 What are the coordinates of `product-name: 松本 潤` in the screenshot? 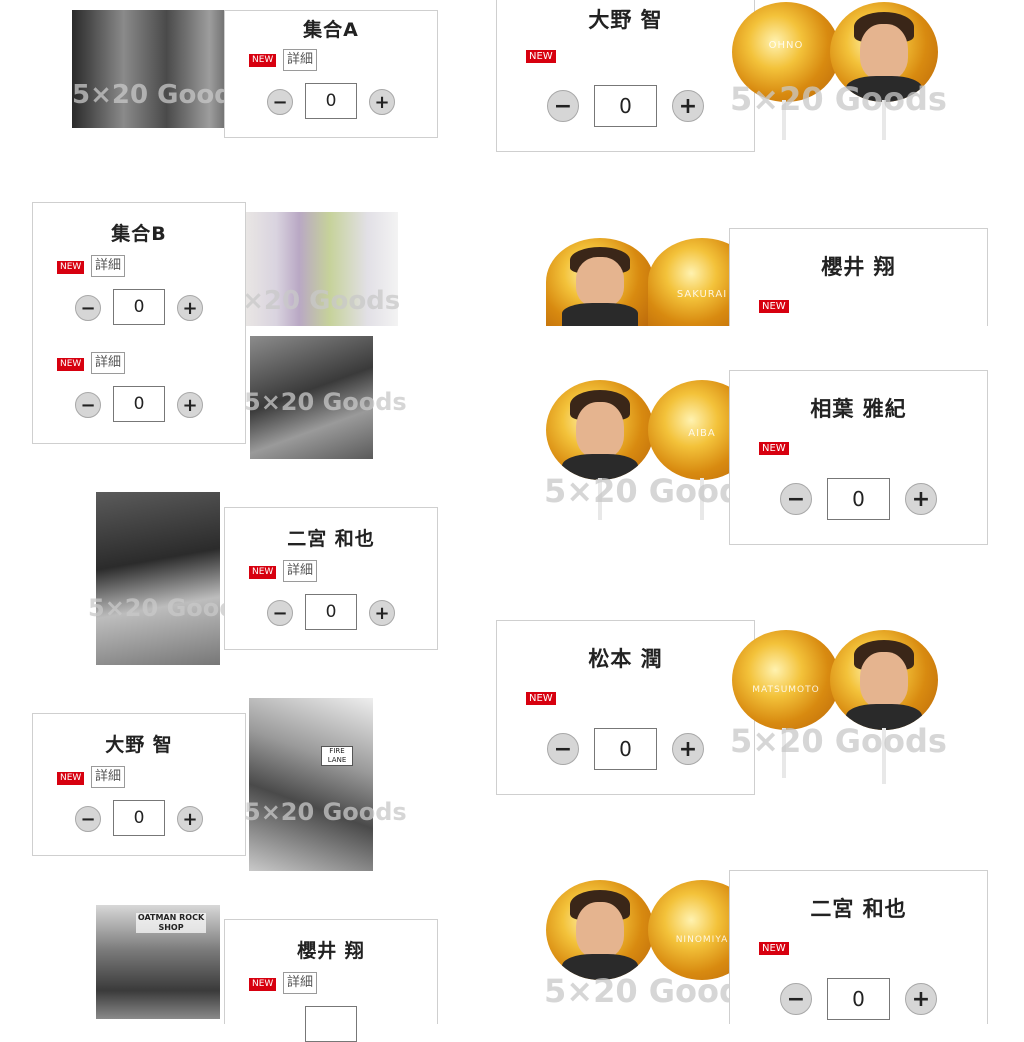 It's located at (625, 659).